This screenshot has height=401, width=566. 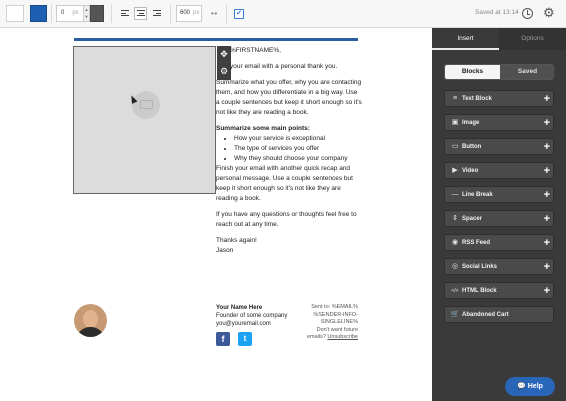 I want to click on chat-bubble-icon: 💬, so click(x=521, y=386).